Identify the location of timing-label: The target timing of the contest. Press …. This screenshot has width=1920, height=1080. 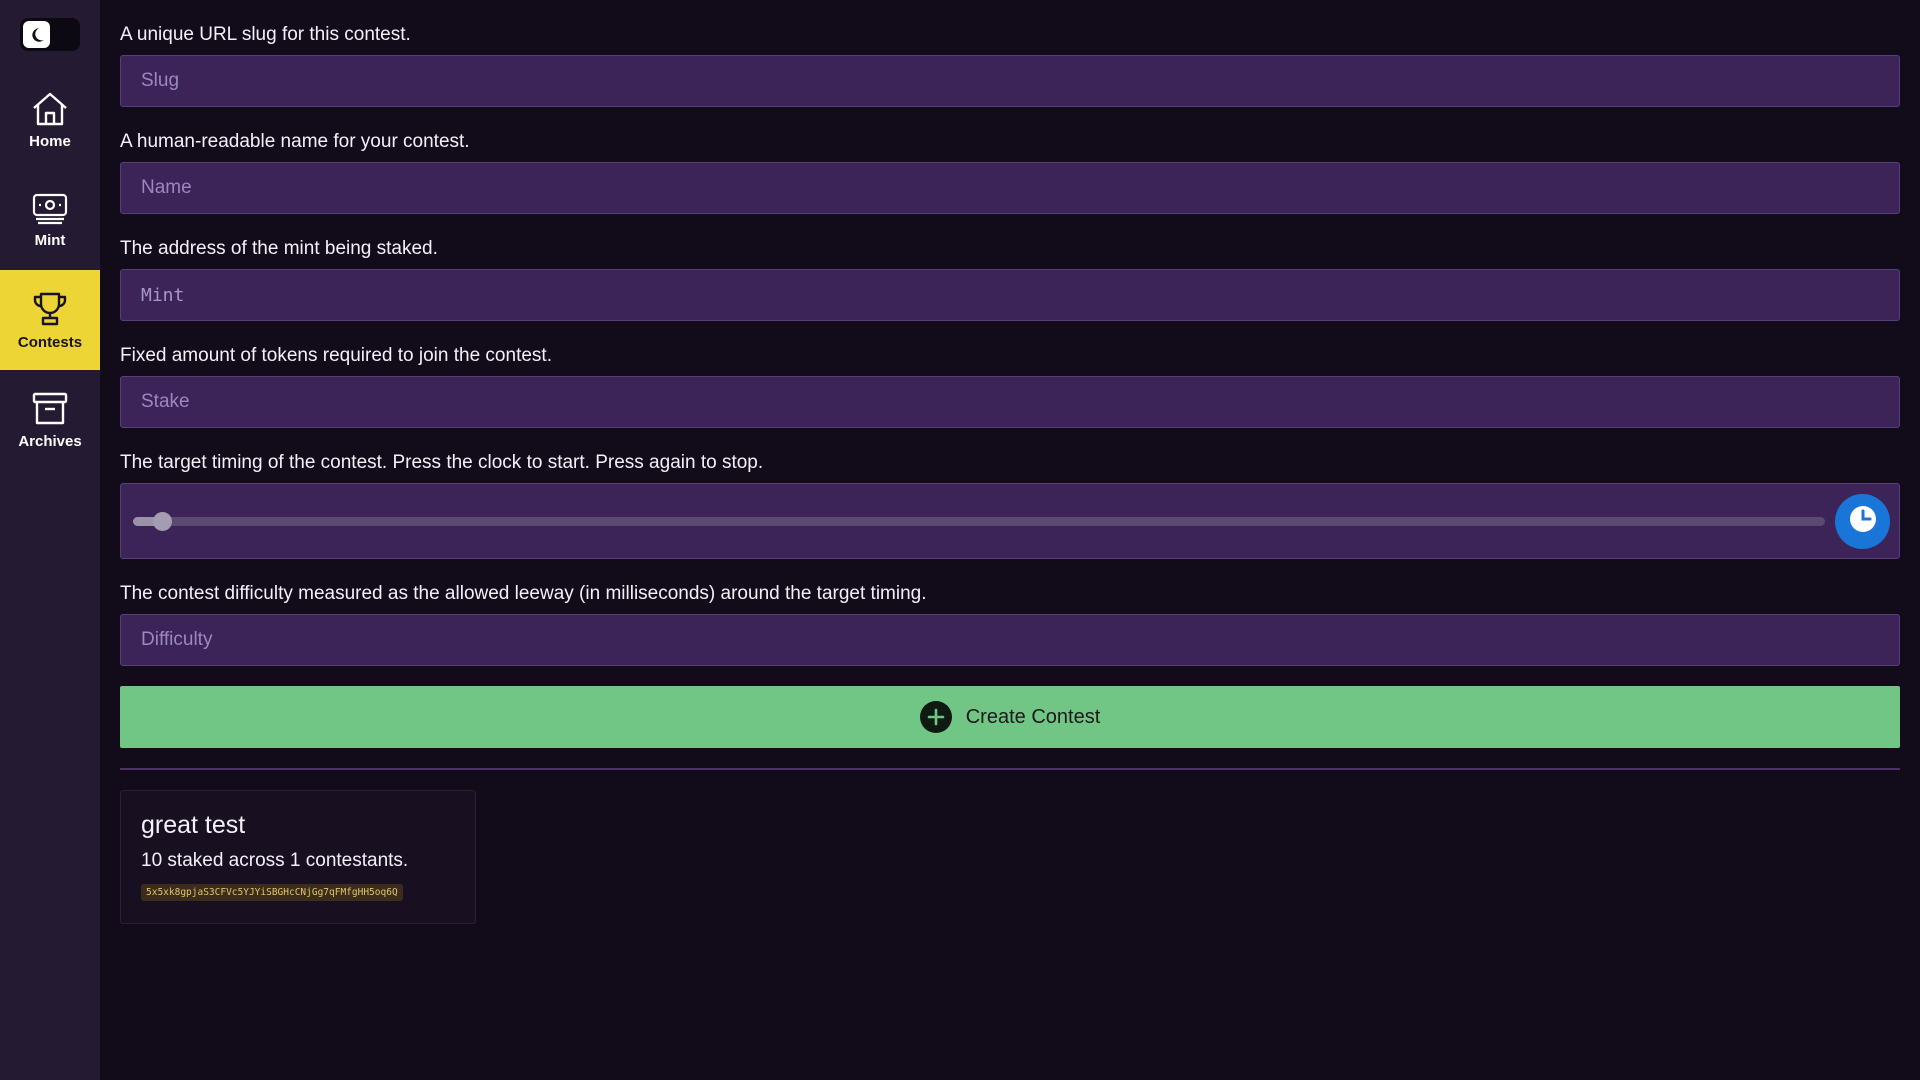
(442, 462).